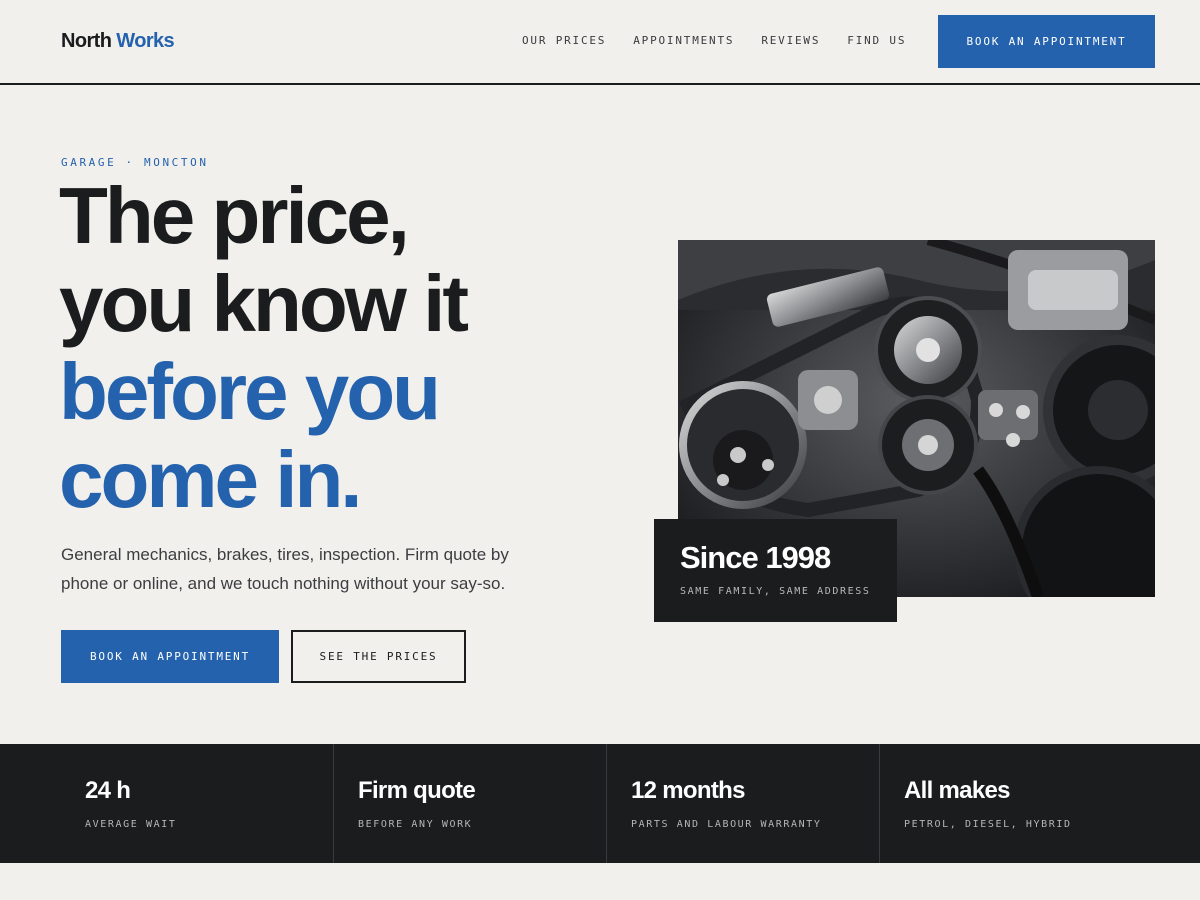 The image size is (1200, 900). What do you see at coordinates (775, 591) in the screenshot?
I see `since-subtitle: SAME FAMILY, SAME ADDRESS` at bounding box center [775, 591].